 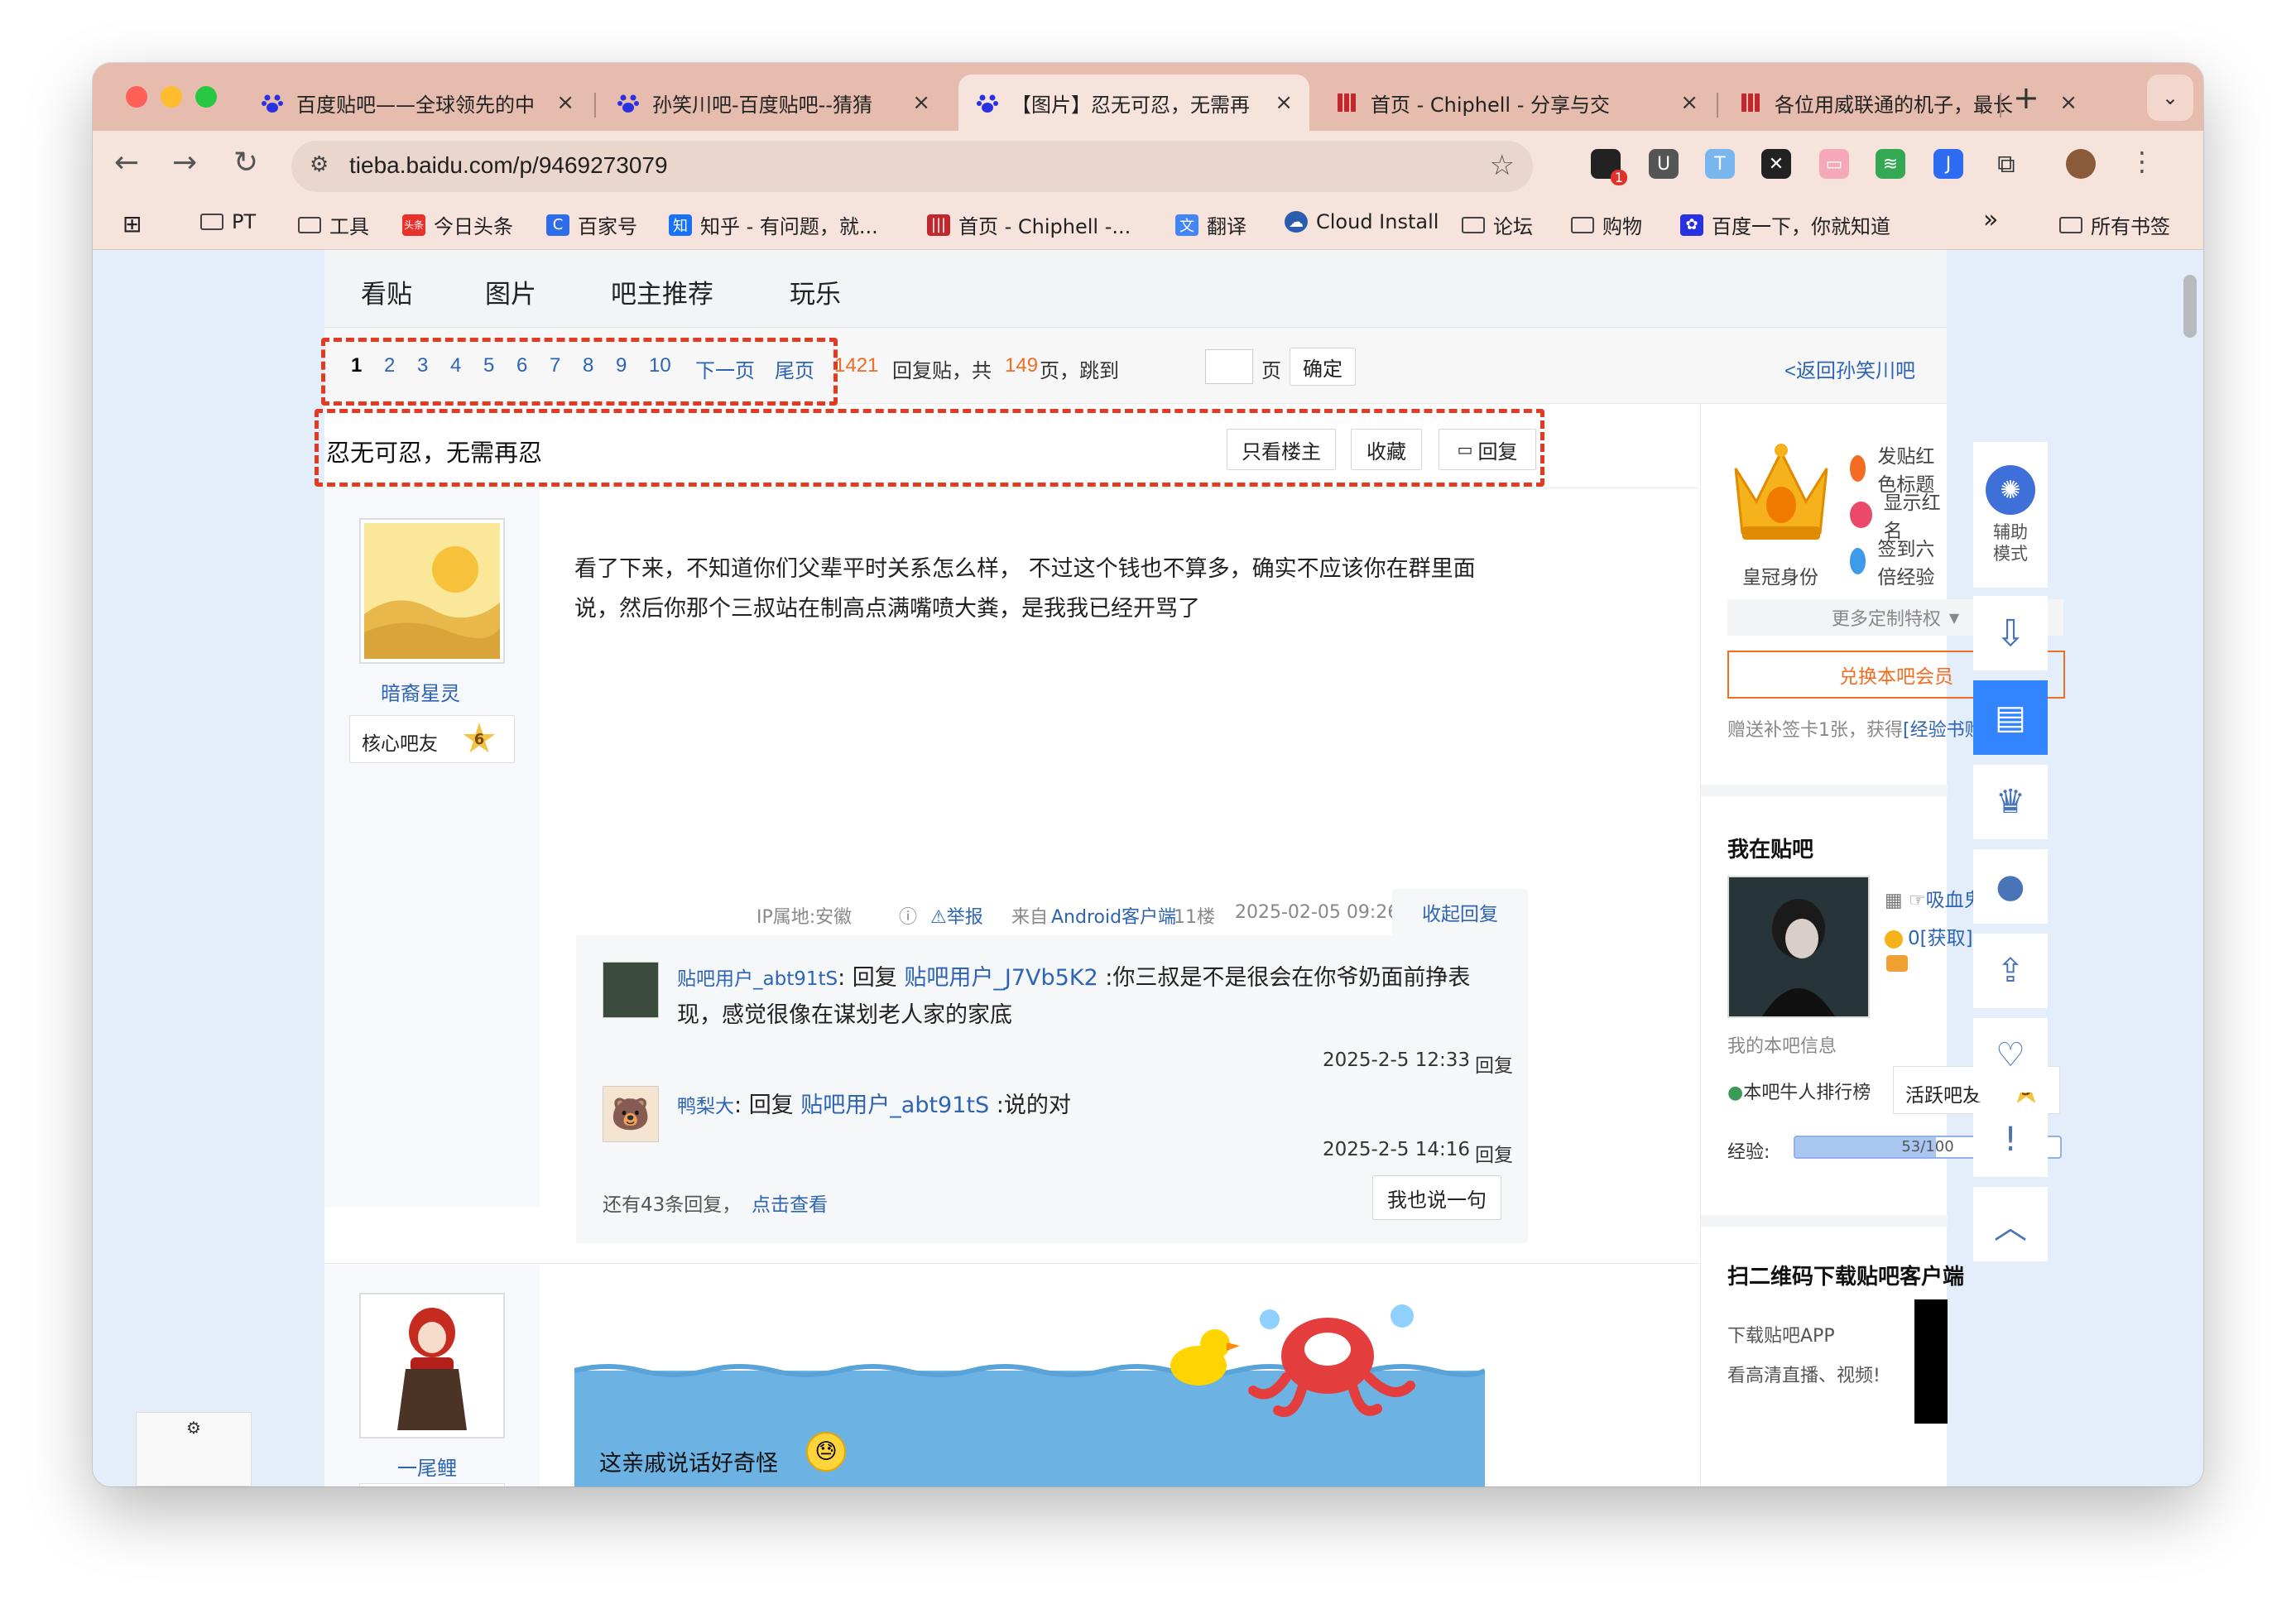 I want to click on settings-widget: ⚙, so click(x=194, y=1449).